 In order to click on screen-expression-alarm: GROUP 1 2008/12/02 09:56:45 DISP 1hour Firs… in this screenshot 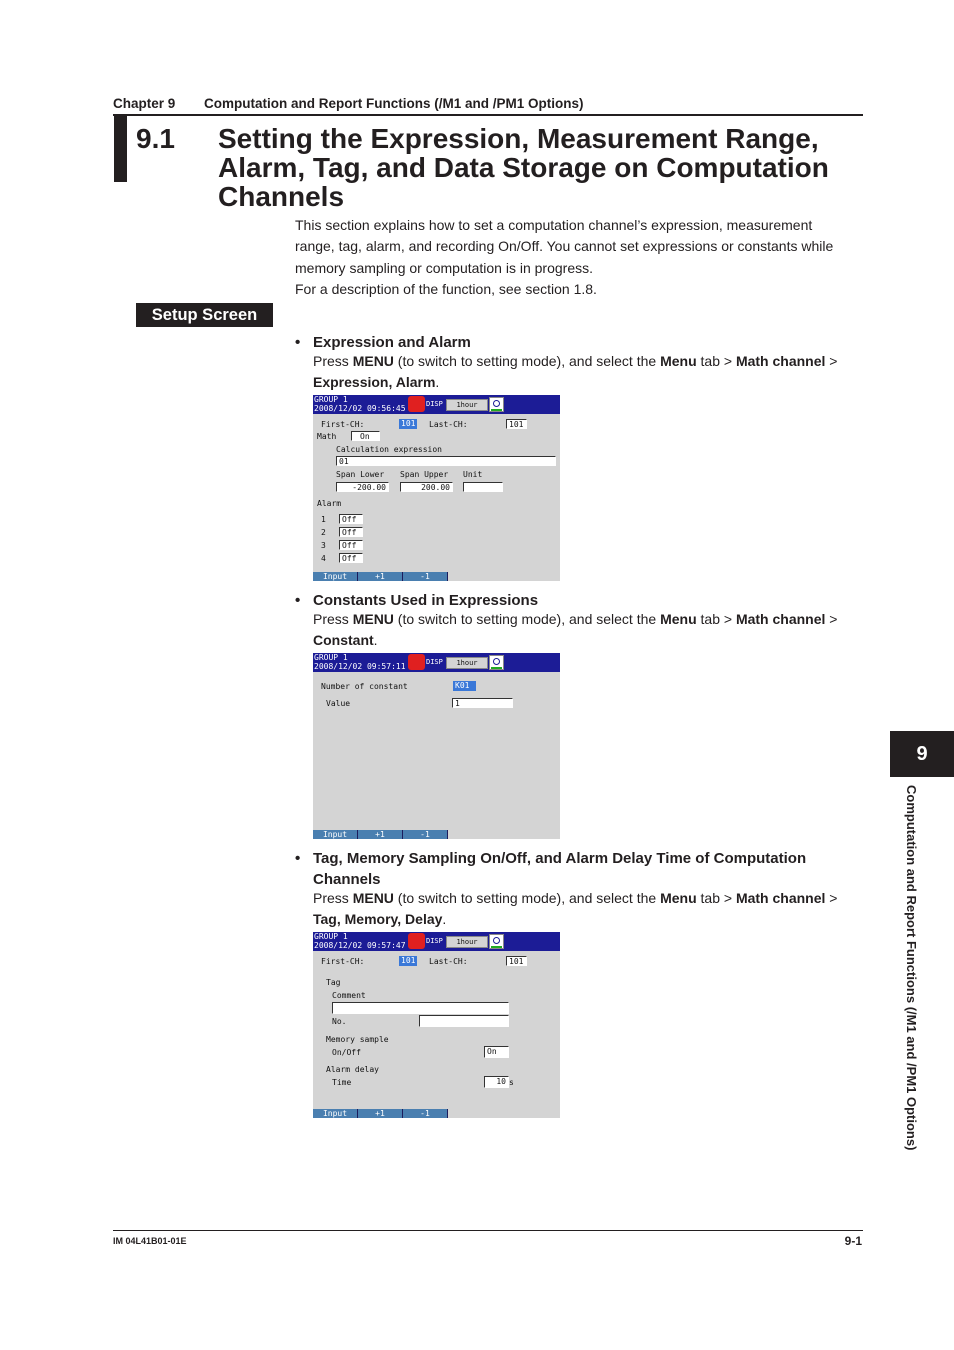, I will do `click(436, 488)`.